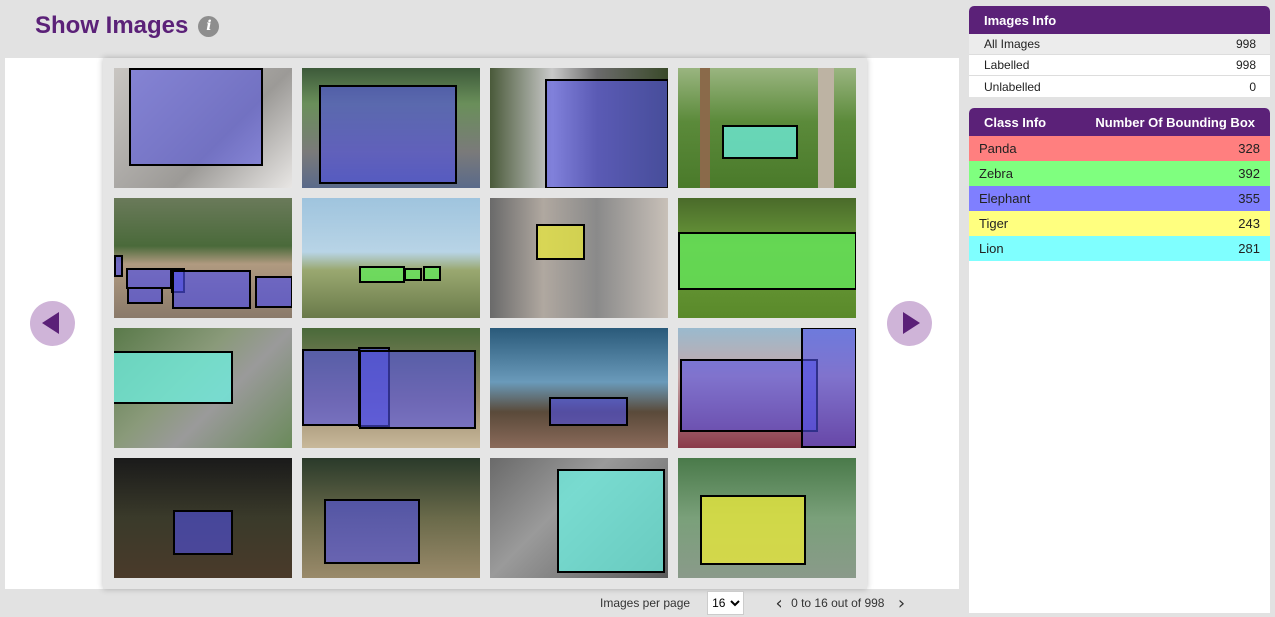 The image size is (1275, 617). Describe the element at coordinates (838, 603) in the screenshot. I see `page-range-text: 0 to 16 out of 998` at that location.